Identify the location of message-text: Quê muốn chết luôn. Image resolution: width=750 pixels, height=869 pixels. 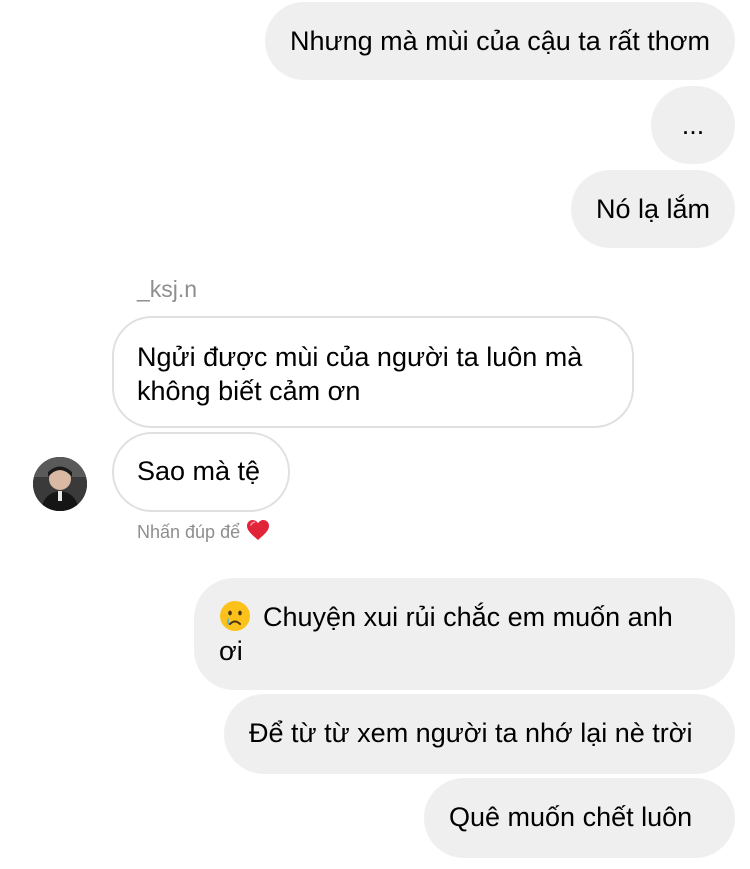
(571, 817).